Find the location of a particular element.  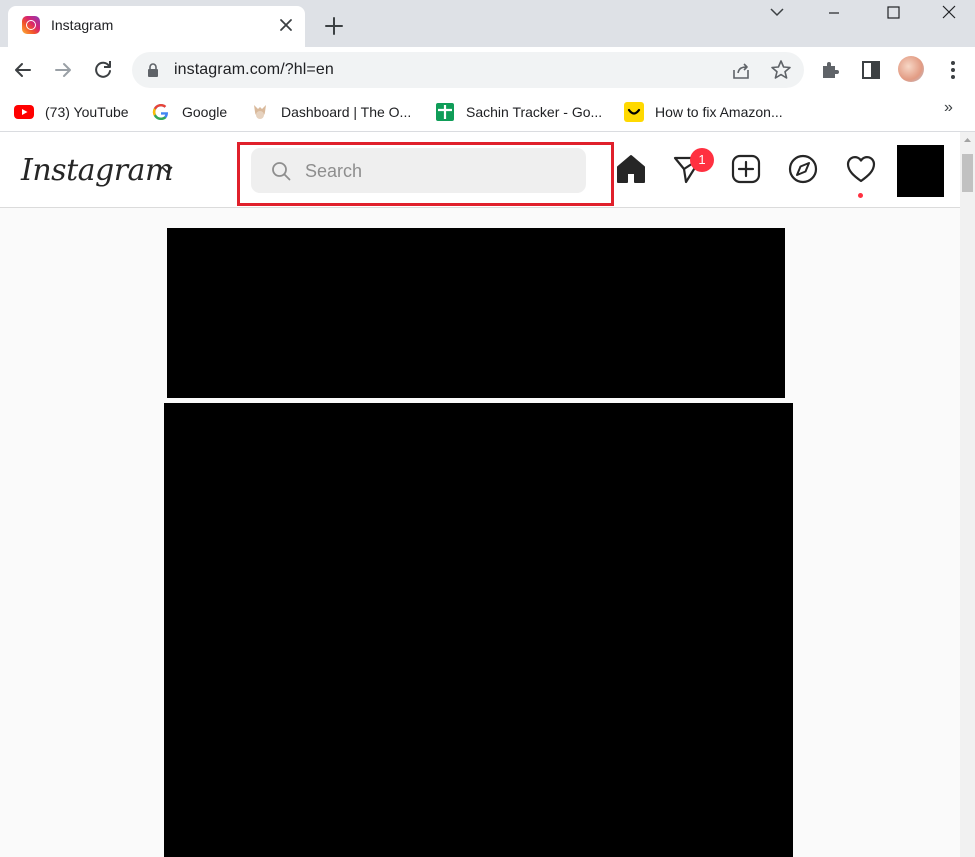

youtube-icon is located at coordinates (24, 112).